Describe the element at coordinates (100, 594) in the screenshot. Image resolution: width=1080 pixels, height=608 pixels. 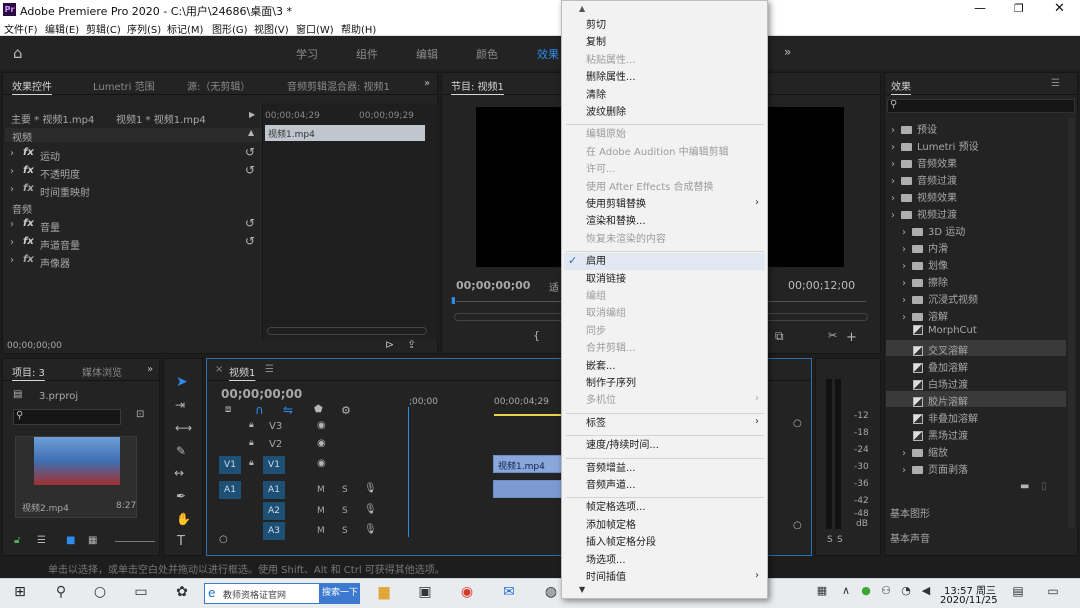
I see `cortana-icon: ○` at that location.